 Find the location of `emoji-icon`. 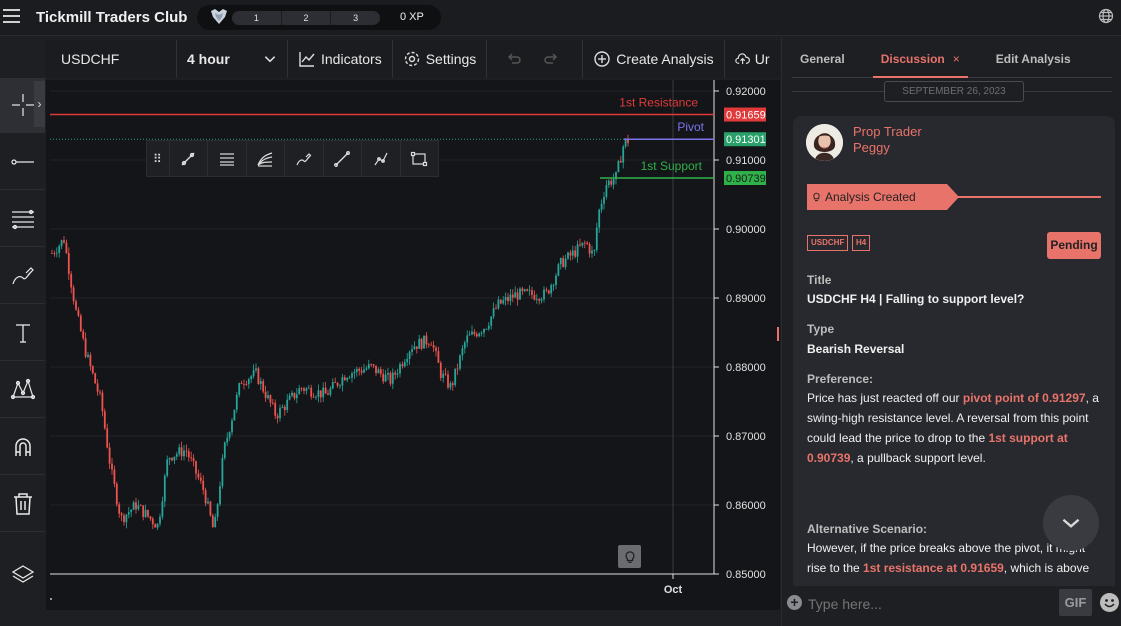

emoji-icon is located at coordinates (1109, 602).